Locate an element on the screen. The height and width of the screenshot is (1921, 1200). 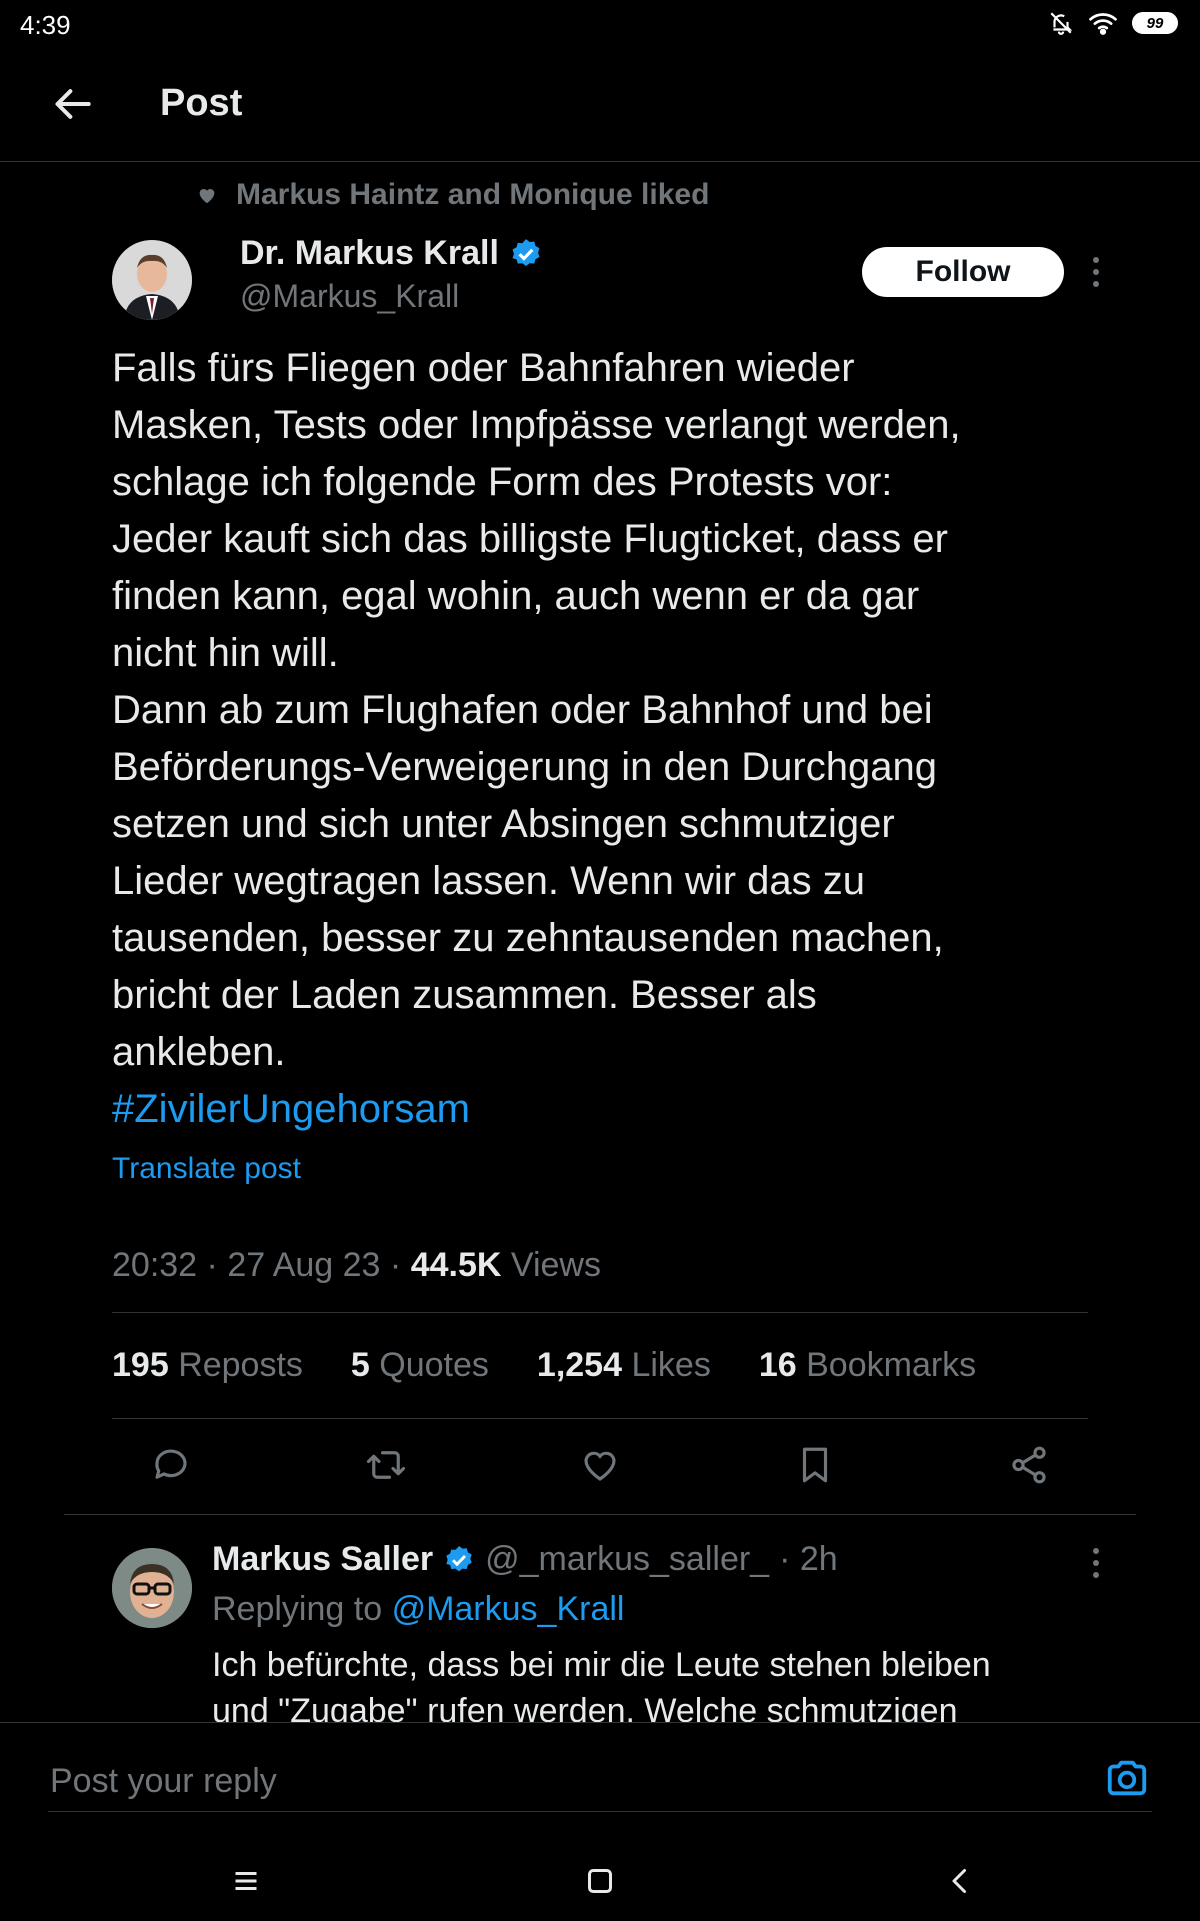
reply-author-avatar is located at coordinates (152, 1588).